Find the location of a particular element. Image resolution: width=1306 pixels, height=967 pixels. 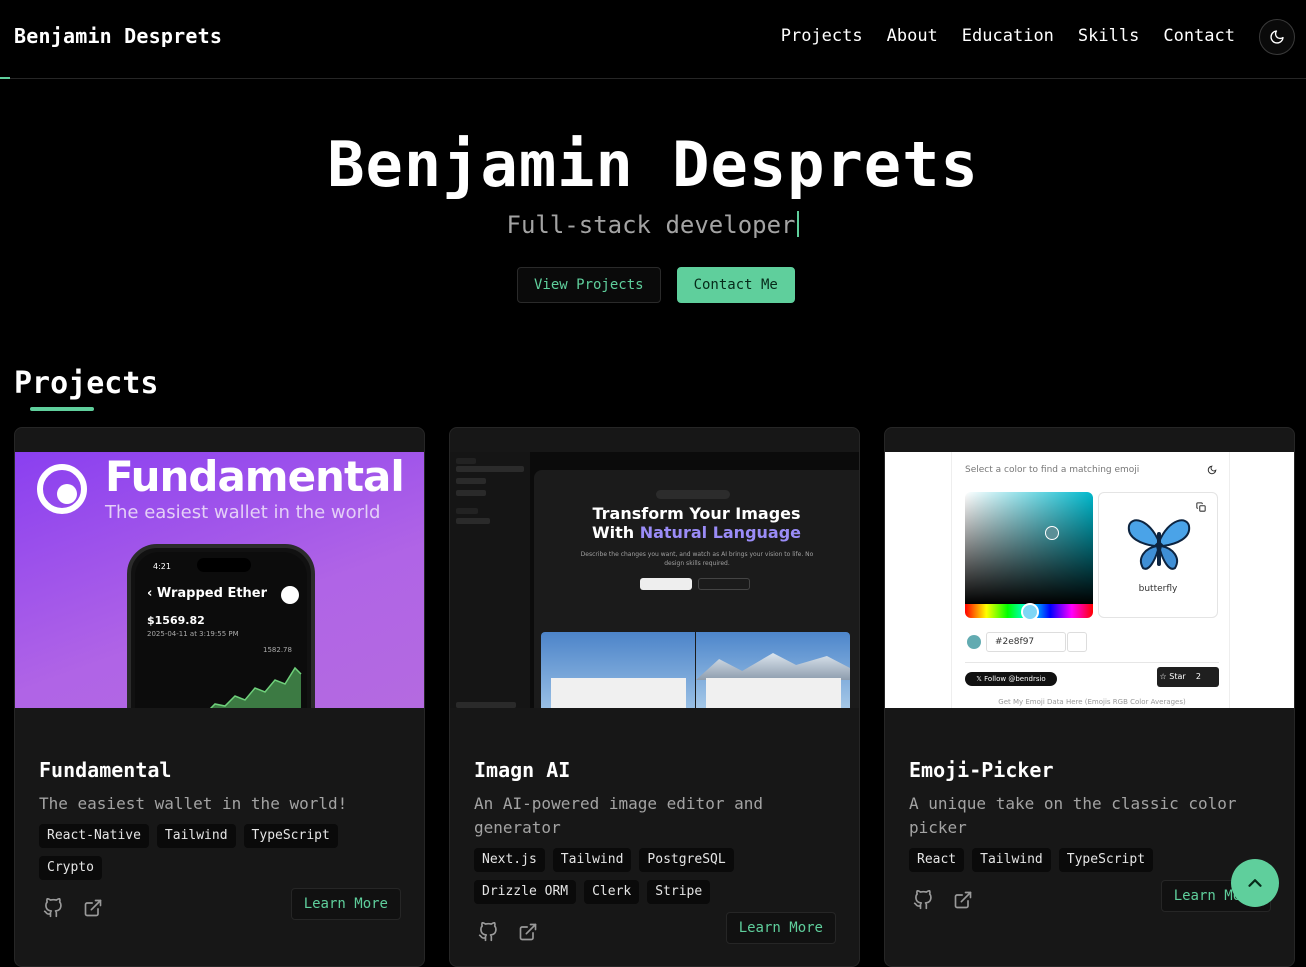

hue-knob-graphic is located at coordinates (1030, 612).